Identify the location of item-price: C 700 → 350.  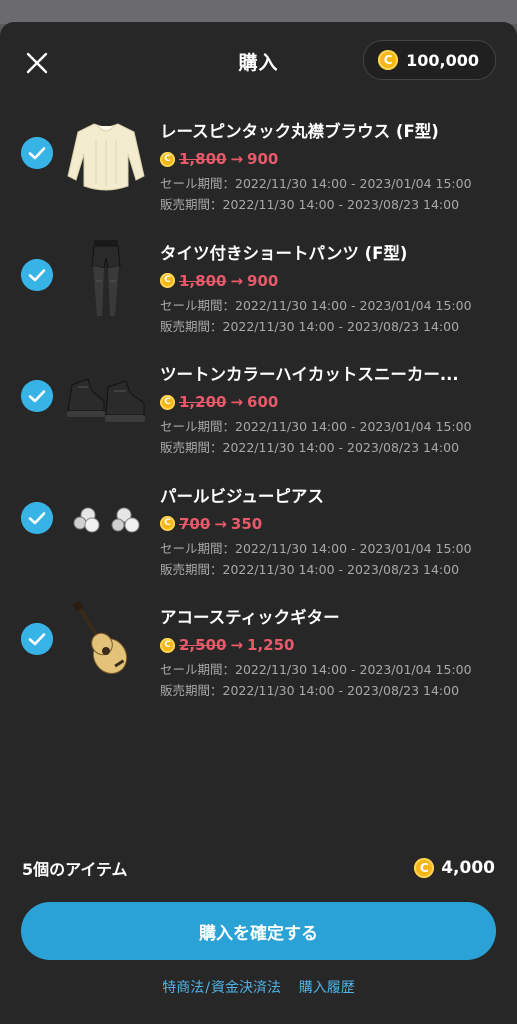
(330, 524).